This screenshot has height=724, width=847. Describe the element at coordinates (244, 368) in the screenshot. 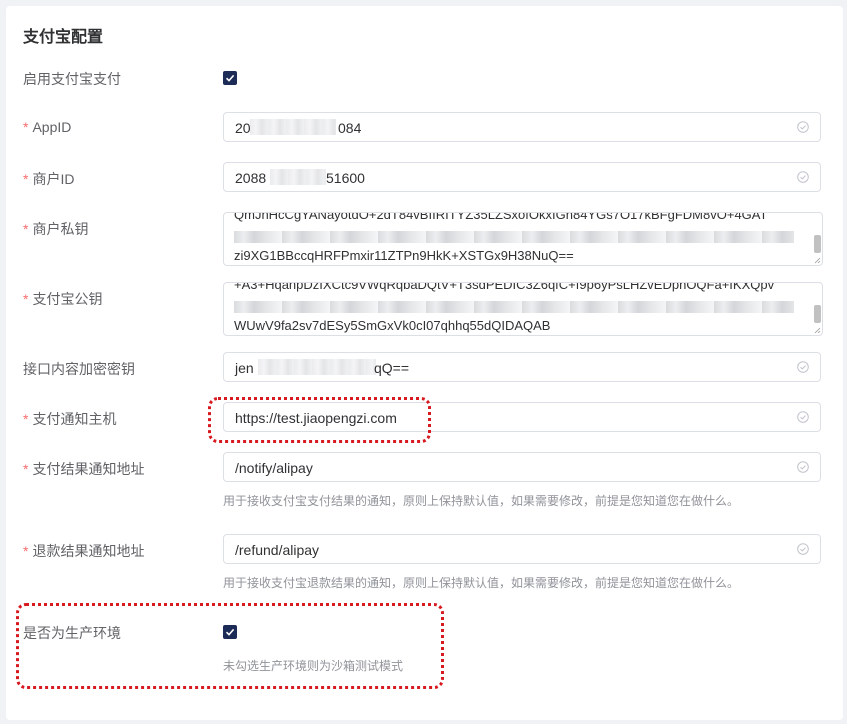

I see `encrypt-key-value-start: jen` at that location.